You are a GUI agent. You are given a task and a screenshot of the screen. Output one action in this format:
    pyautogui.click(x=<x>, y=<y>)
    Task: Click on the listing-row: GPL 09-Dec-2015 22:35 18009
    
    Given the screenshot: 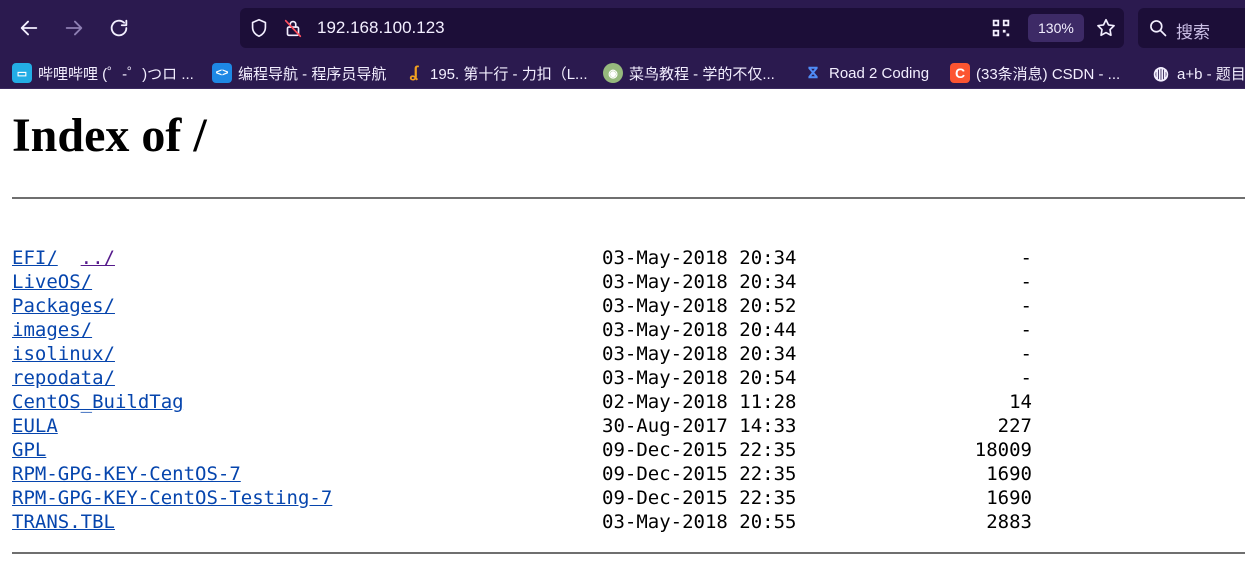 What is the action you would take?
    pyautogui.click(x=532, y=450)
    